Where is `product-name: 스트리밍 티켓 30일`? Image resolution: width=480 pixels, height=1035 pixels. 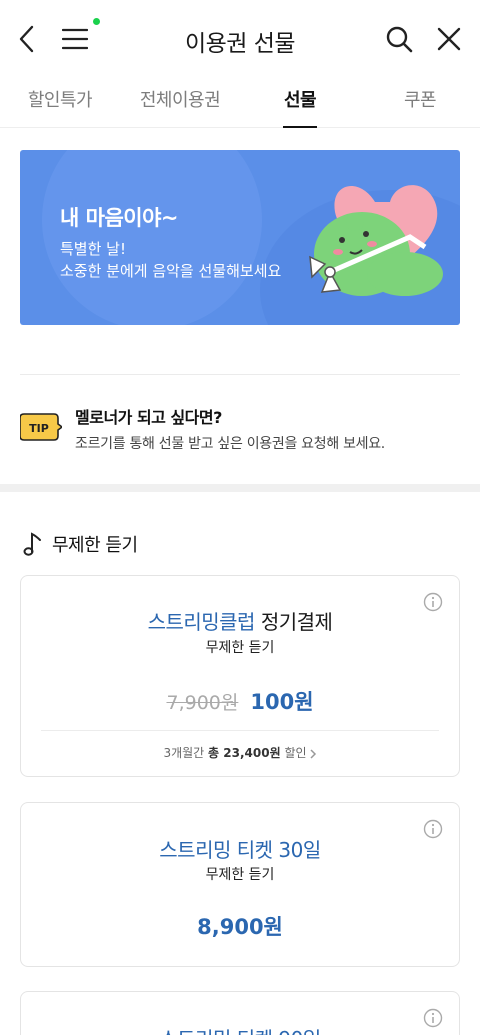
product-name: 스트리밍 티켓 30일 is located at coordinates (240, 850).